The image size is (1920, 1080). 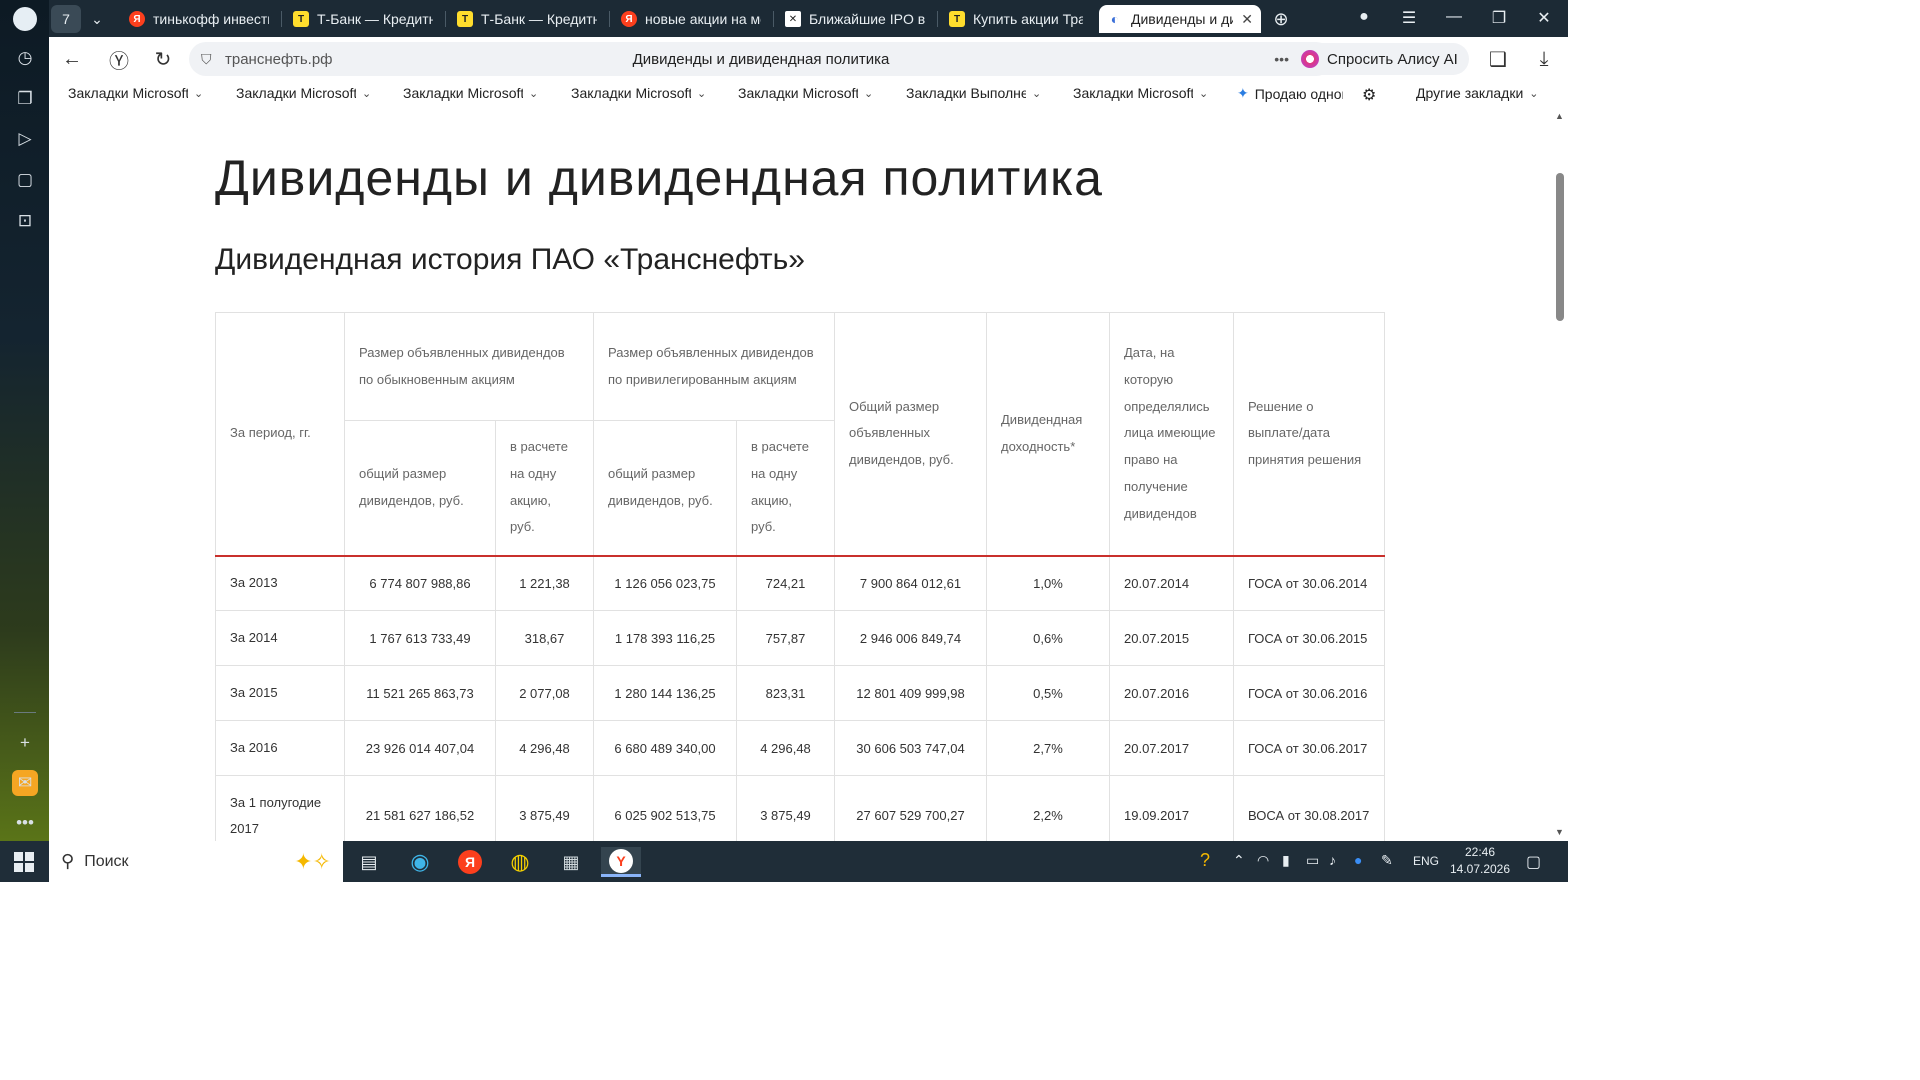 What do you see at coordinates (571, 862) in the screenshot?
I see `calculator-icon: ▦` at bounding box center [571, 862].